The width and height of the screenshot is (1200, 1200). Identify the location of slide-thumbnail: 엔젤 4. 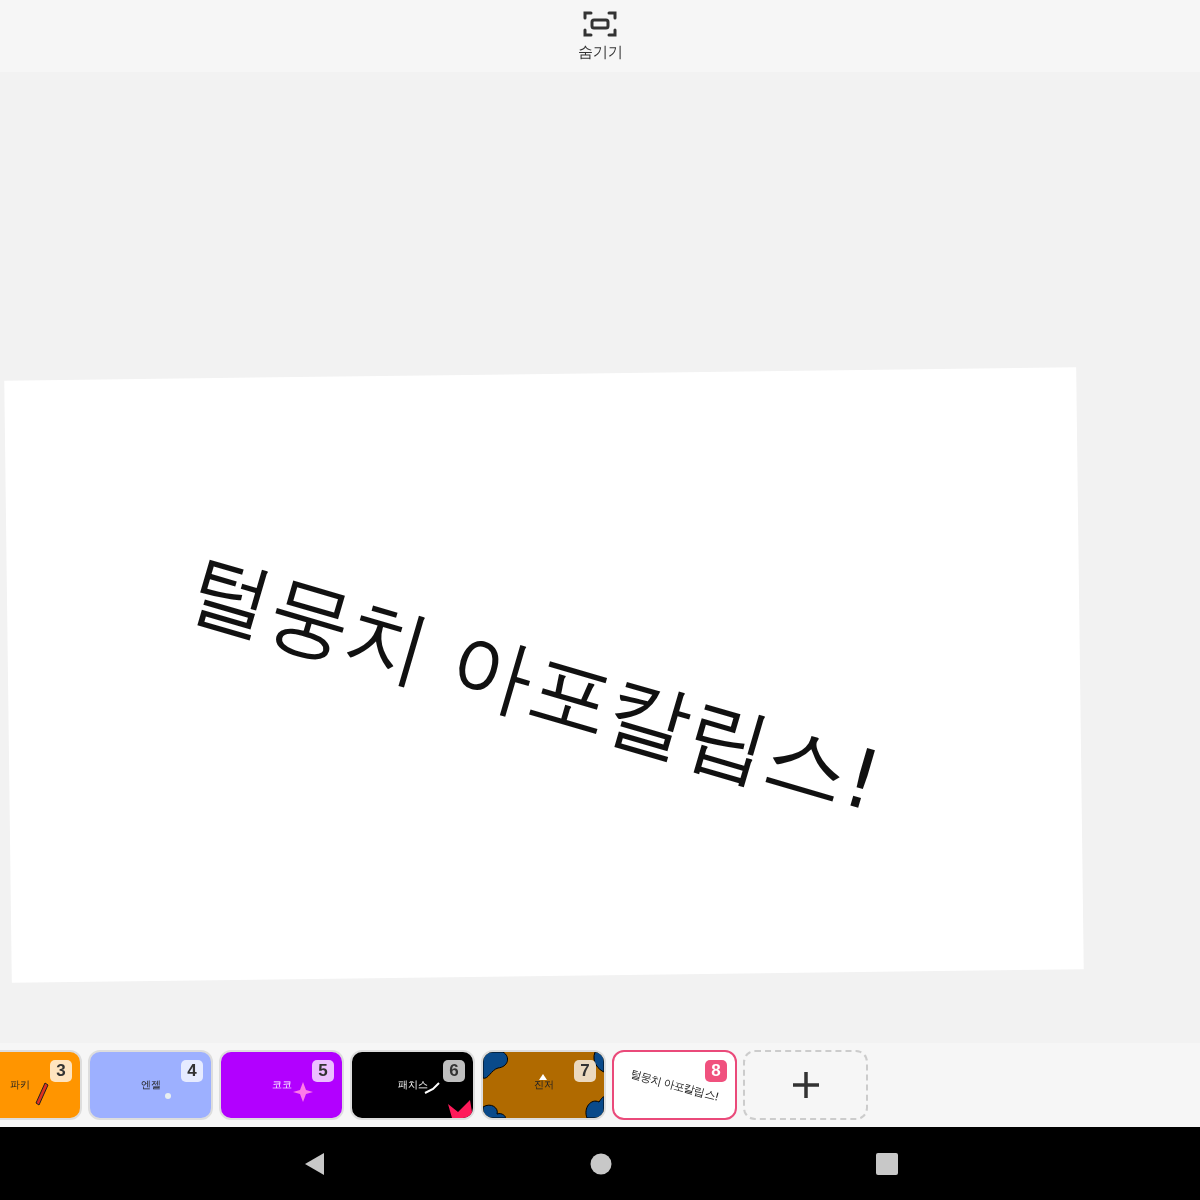
(150, 1085).